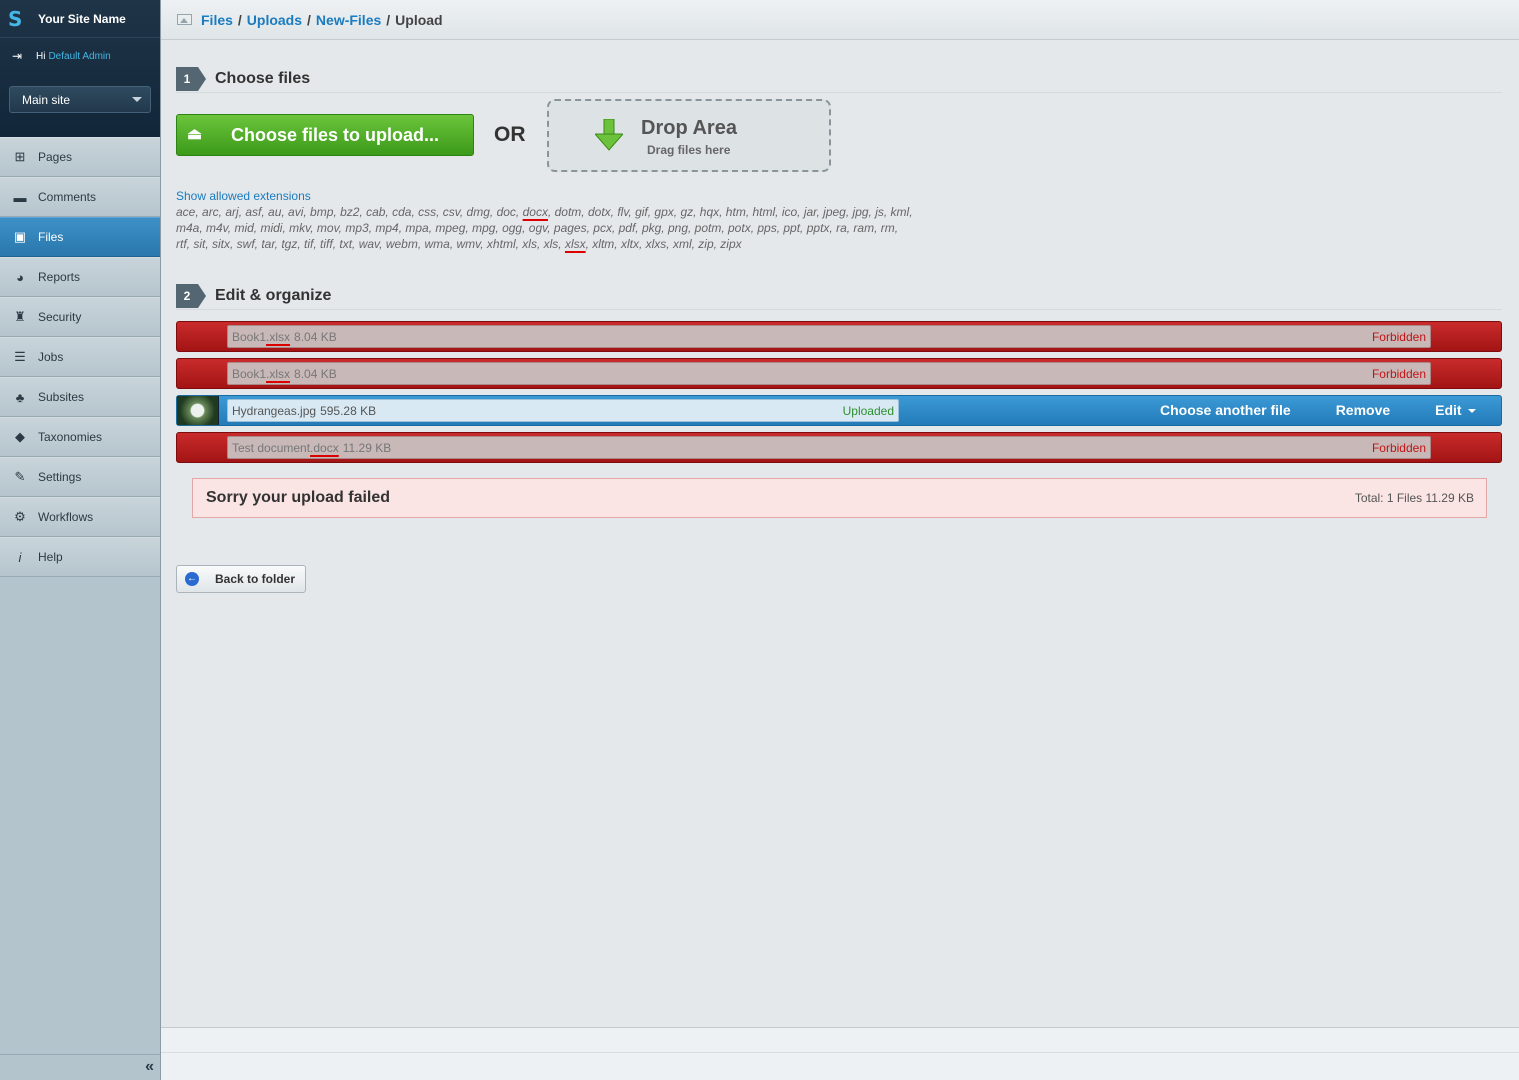  Describe the element at coordinates (195, 134) in the screenshot. I see `upload-icon: ⏏` at that location.